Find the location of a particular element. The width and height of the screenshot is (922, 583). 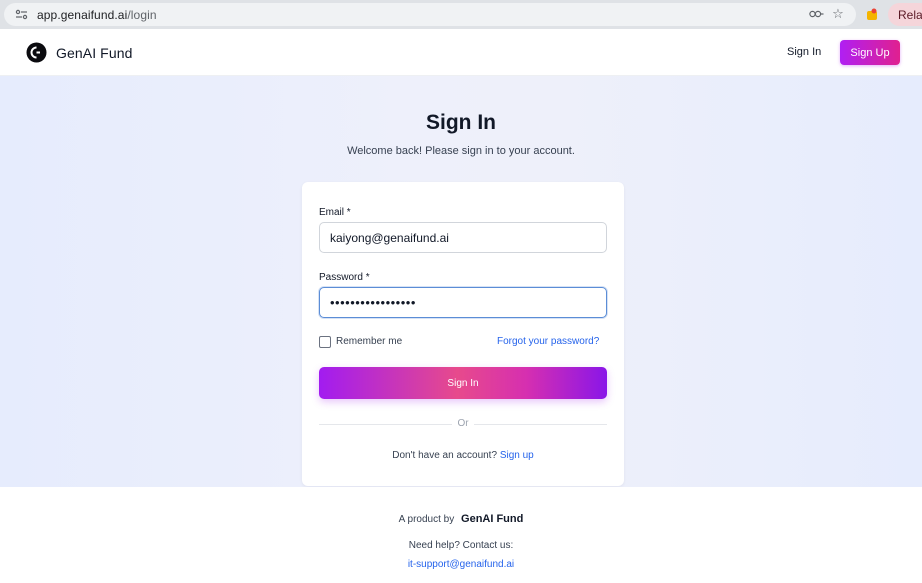

browser-toolbar: app.genaifund.ai/login ☆ Relau is located at coordinates (461, 14).